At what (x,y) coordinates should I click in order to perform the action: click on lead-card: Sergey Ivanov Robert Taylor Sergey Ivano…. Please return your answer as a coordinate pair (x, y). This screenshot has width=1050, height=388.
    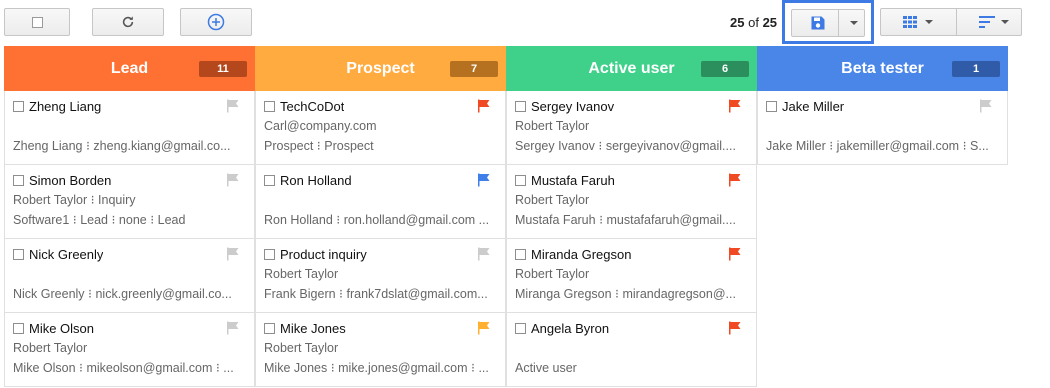
    Looking at the image, I should click on (631, 128).